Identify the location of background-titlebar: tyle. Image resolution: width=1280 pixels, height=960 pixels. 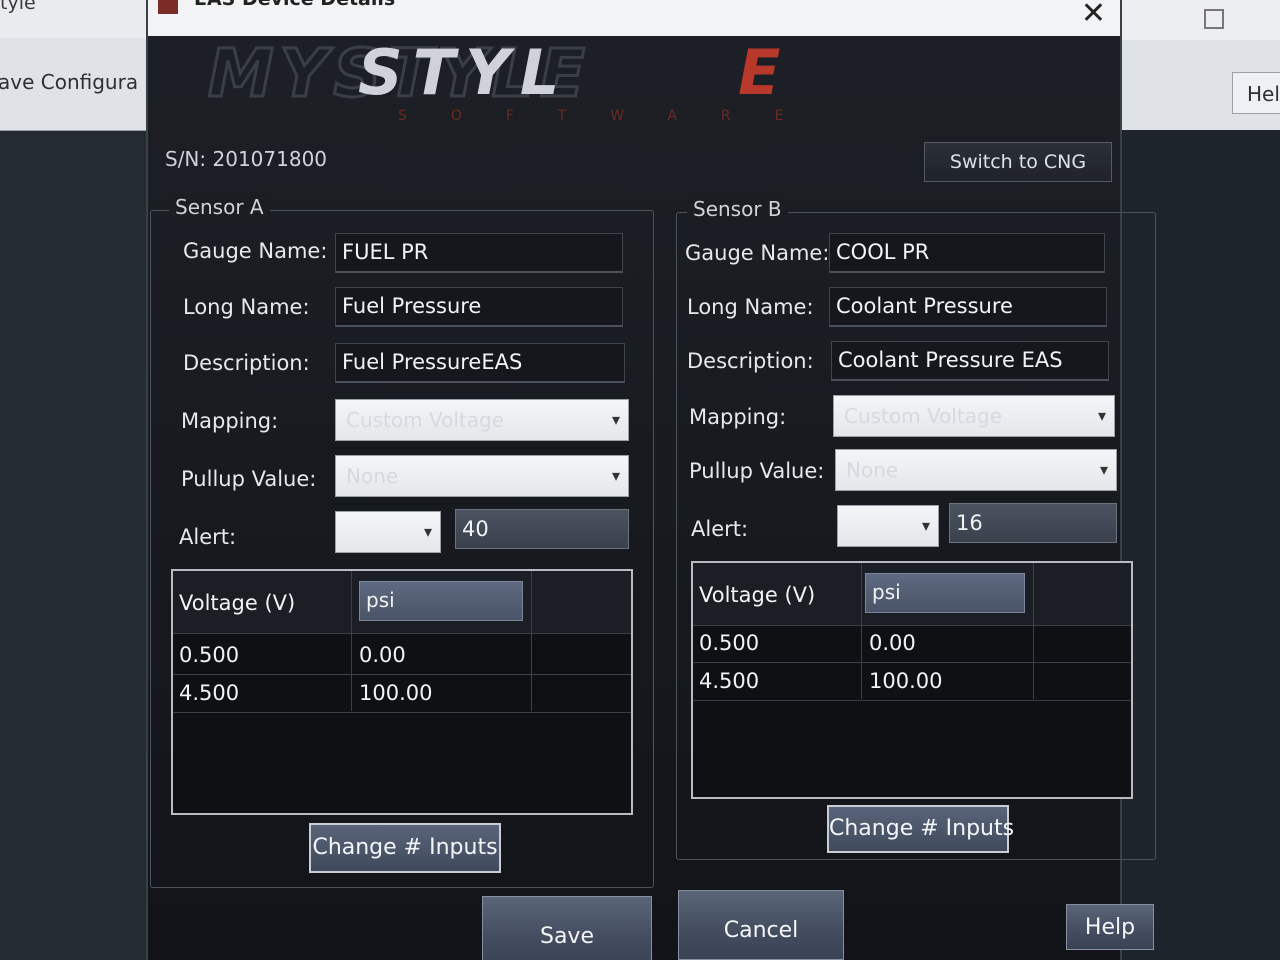
(75, 19).